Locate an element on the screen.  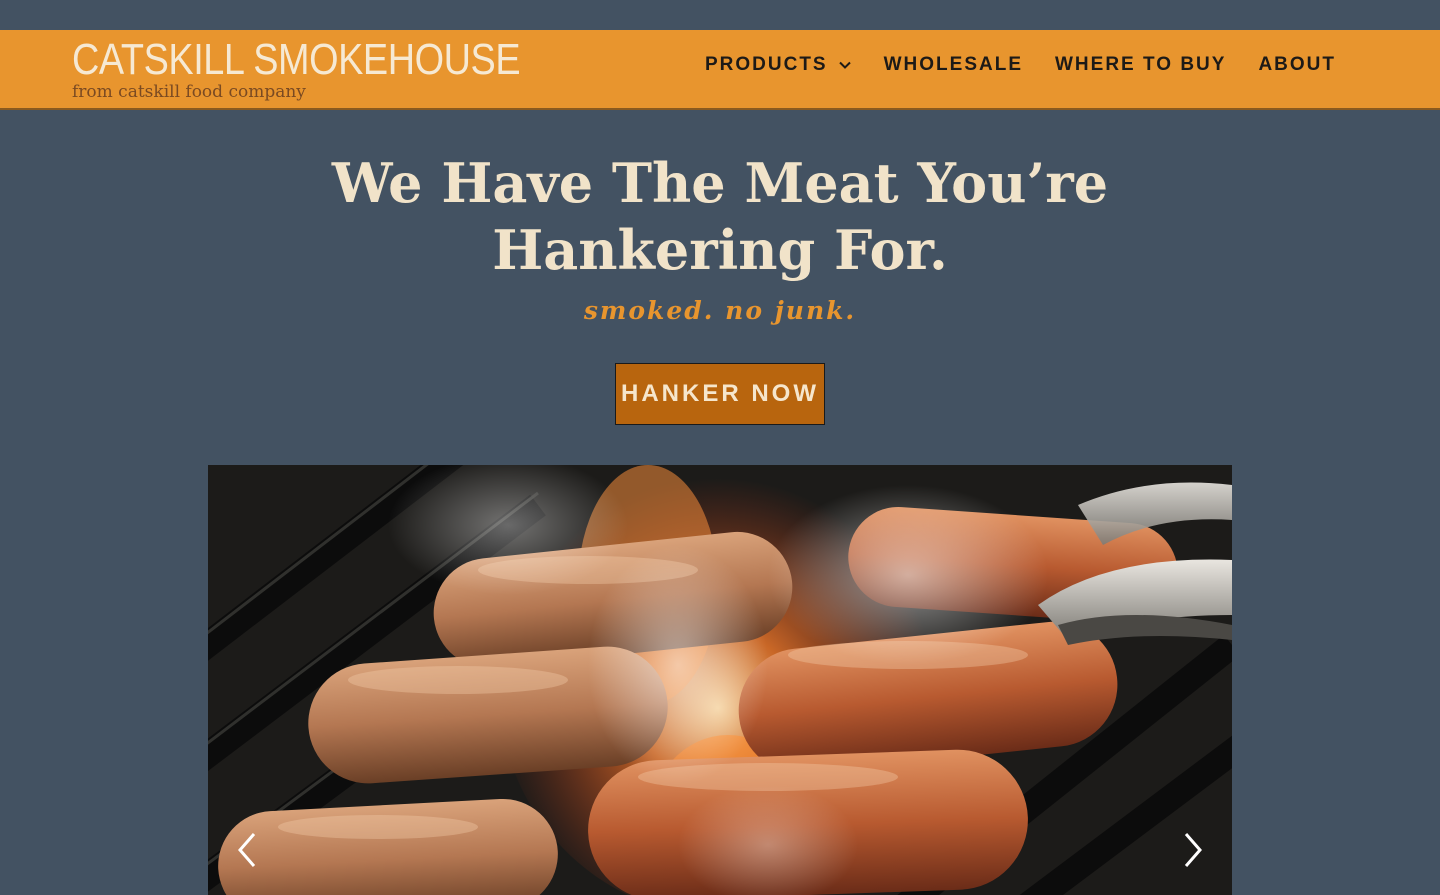
chevron-right-icon is located at coordinates (1193, 850).